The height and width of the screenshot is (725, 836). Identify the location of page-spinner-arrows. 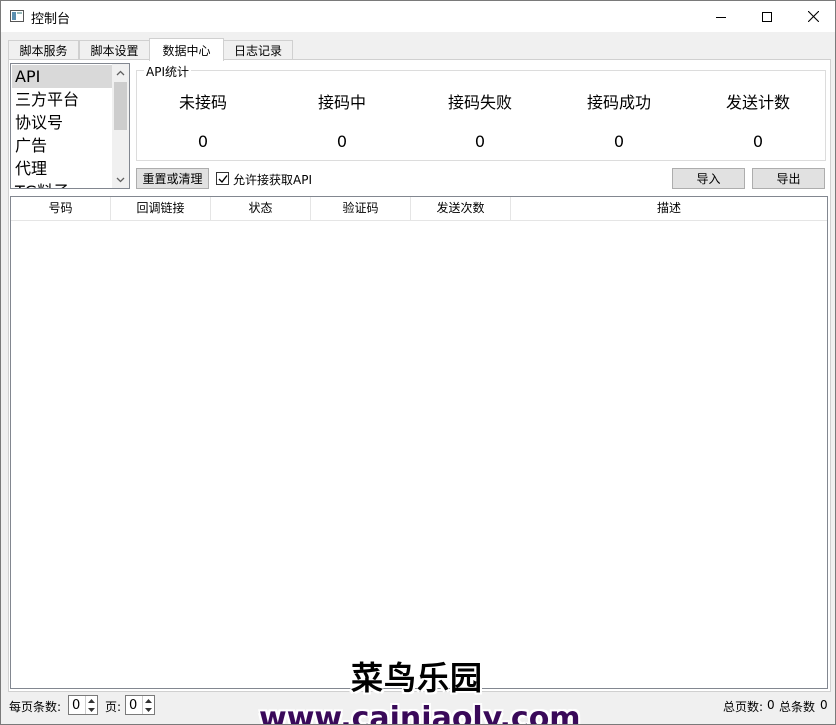
(148, 705).